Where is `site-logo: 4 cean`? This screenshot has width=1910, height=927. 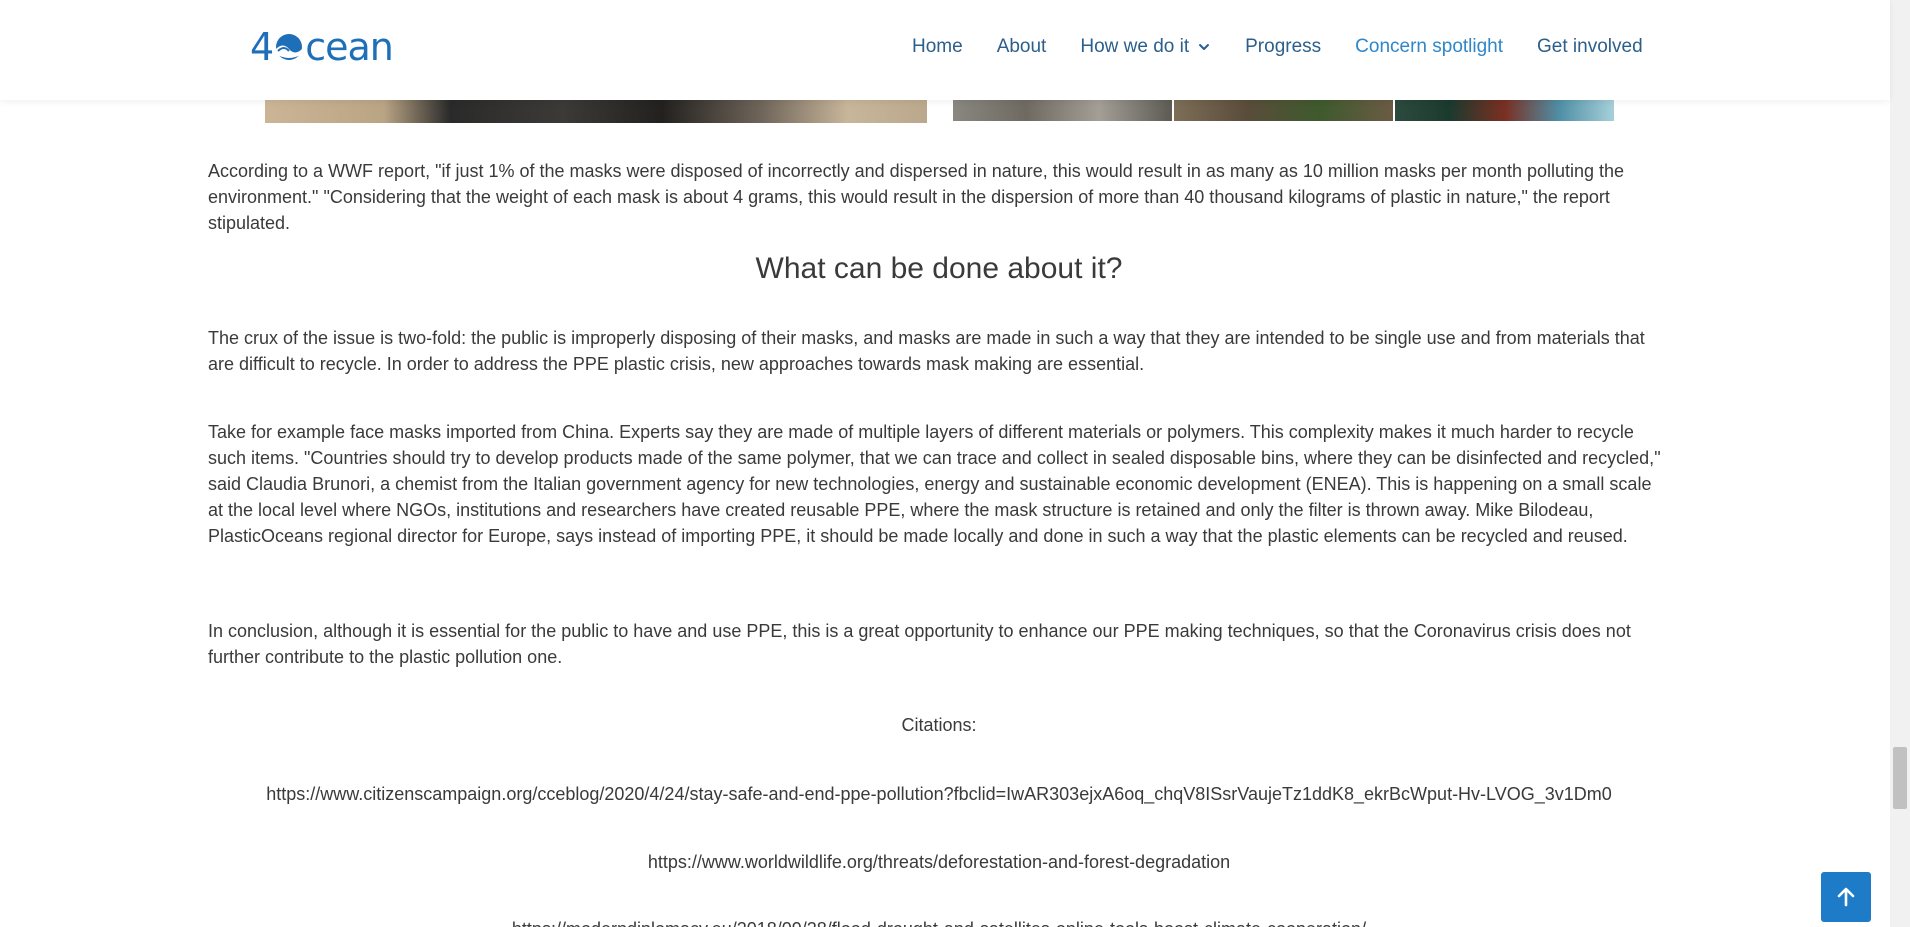 site-logo: 4 cean is located at coordinates (322, 47).